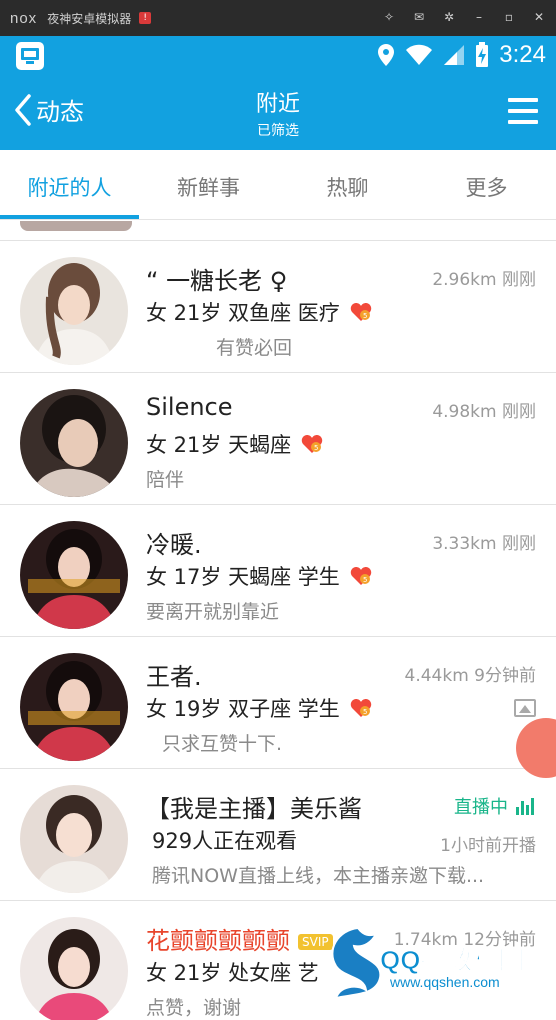 Image resolution: width=556 pixels, height=1020 pixels. Describe the element at coordinates (194, 1008) in the screenshot. I see `user-signature: 点赞，谢谢` at that location.